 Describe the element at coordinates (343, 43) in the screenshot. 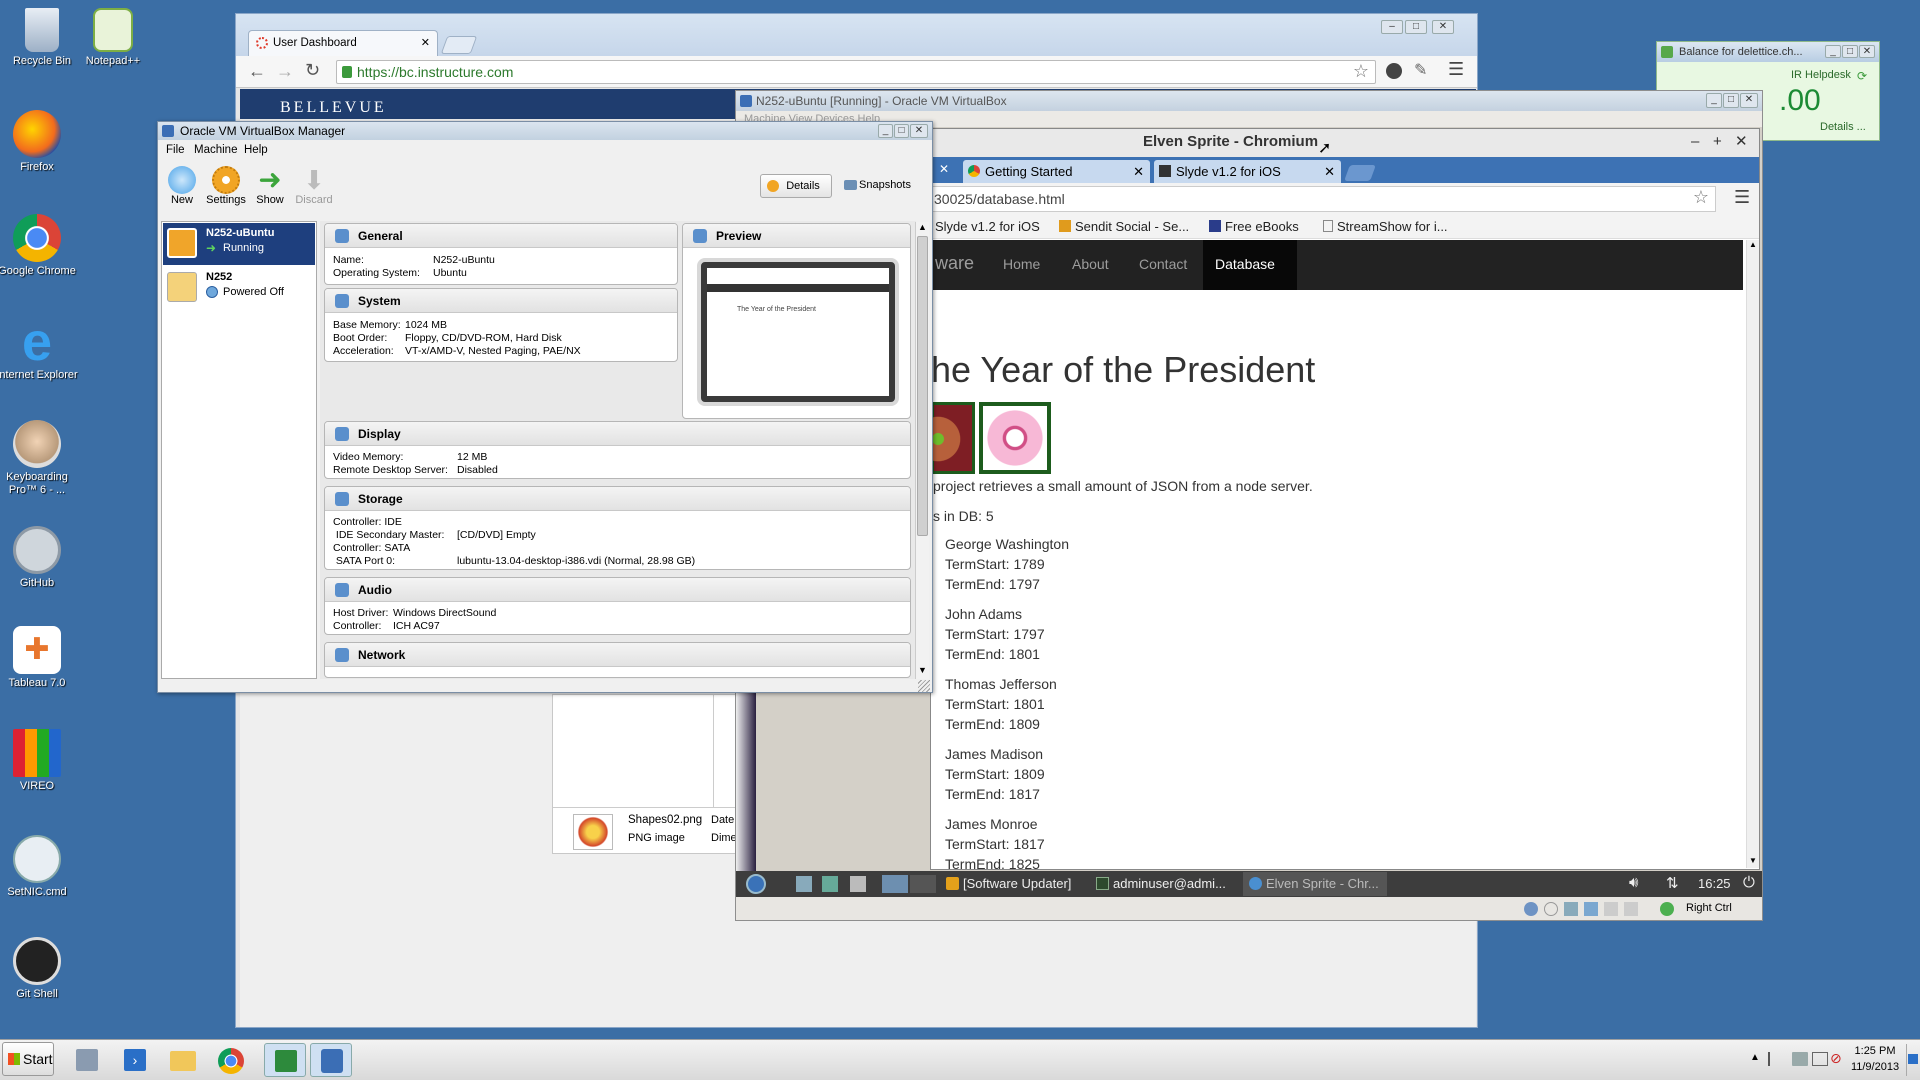

I see `tab-user-dashboard: User Dashboard ✕` at that location.